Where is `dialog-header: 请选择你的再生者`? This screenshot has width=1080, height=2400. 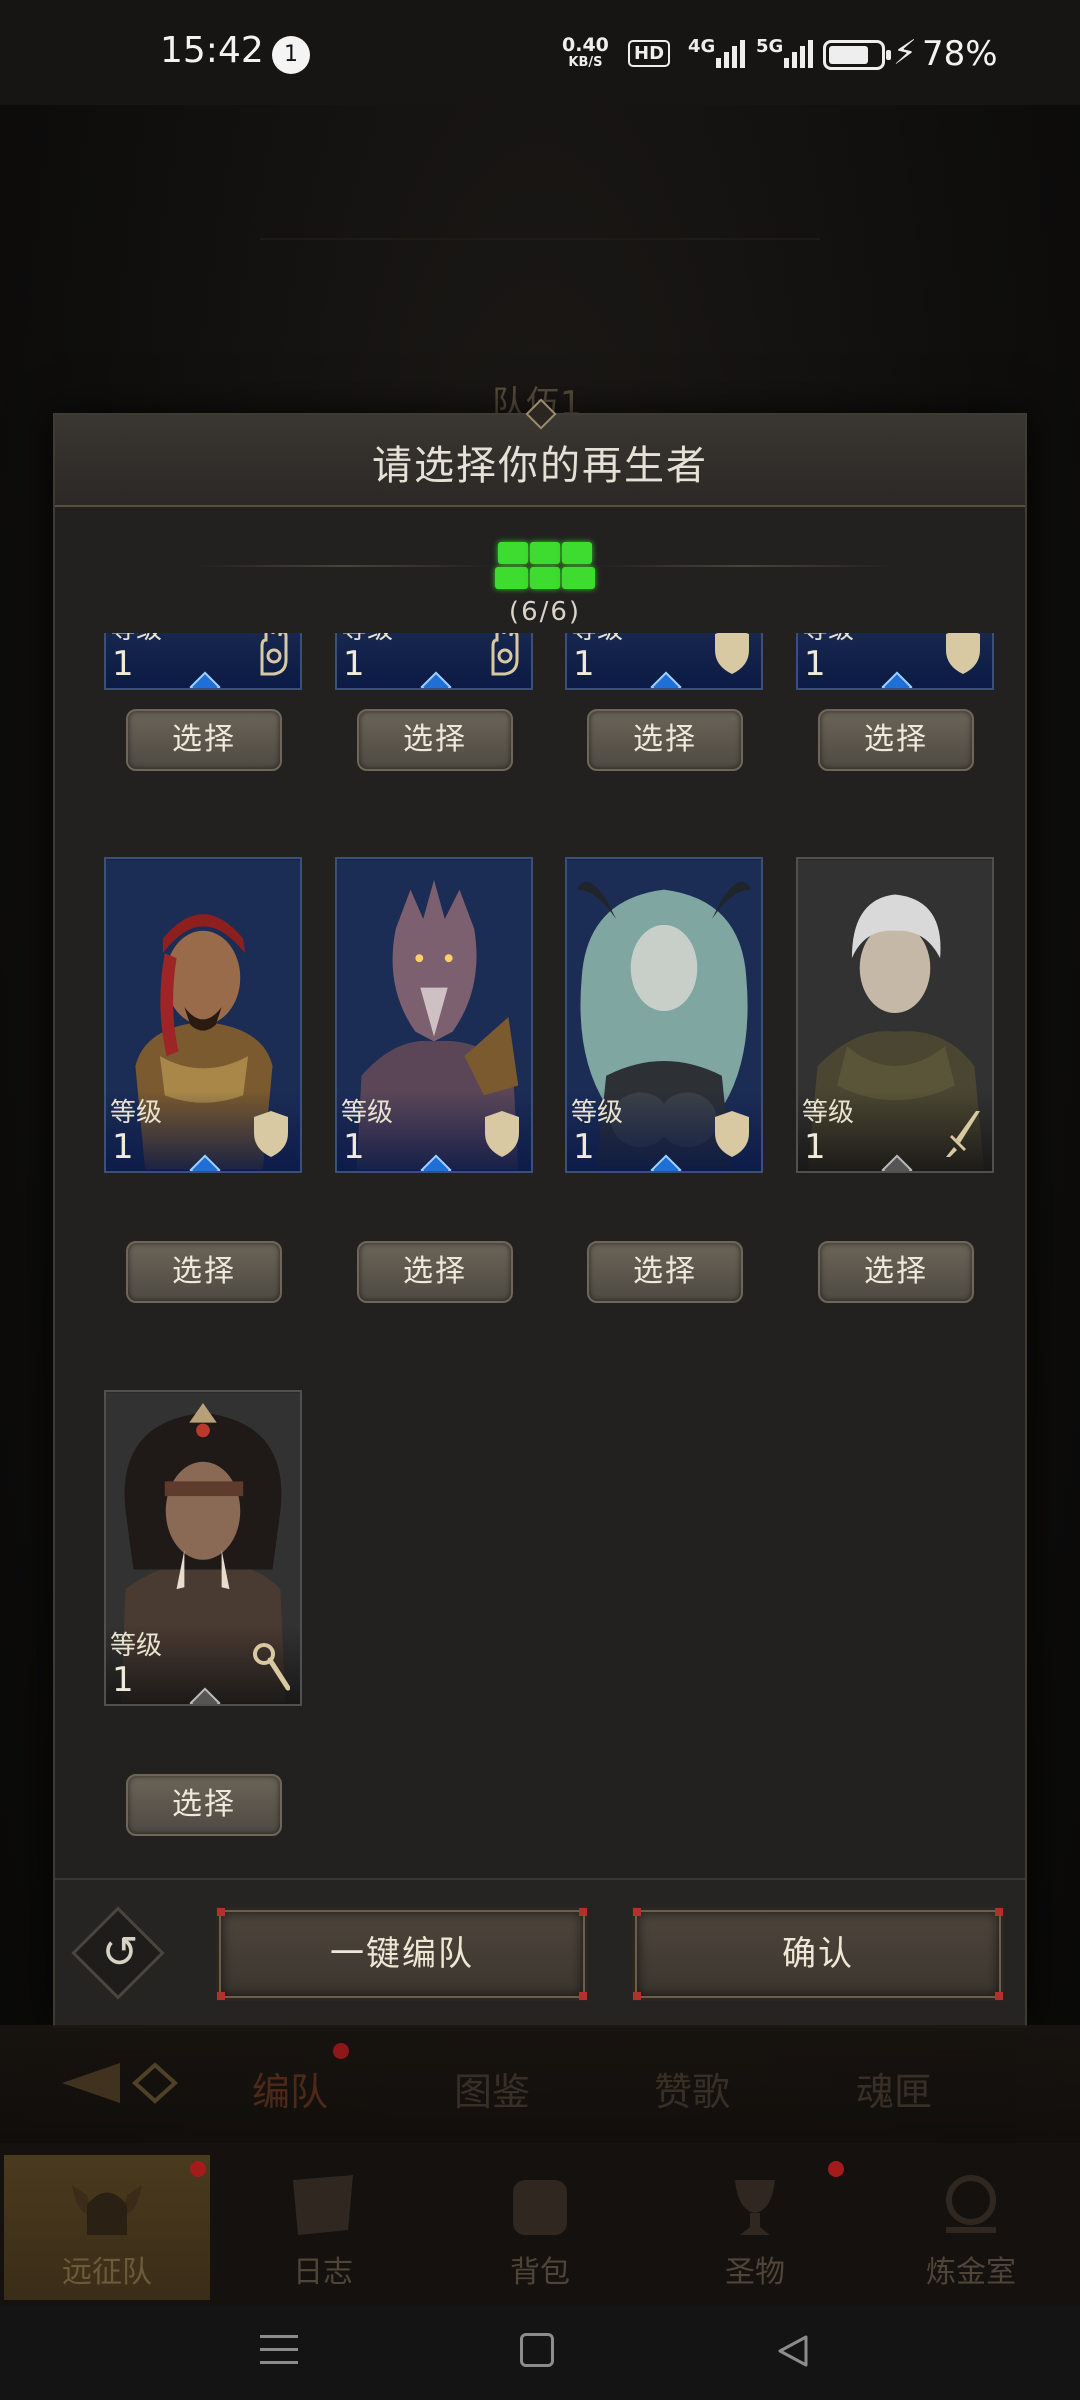 dialog-header: 请选择你的再生者 is located at coordinates (540, 452).